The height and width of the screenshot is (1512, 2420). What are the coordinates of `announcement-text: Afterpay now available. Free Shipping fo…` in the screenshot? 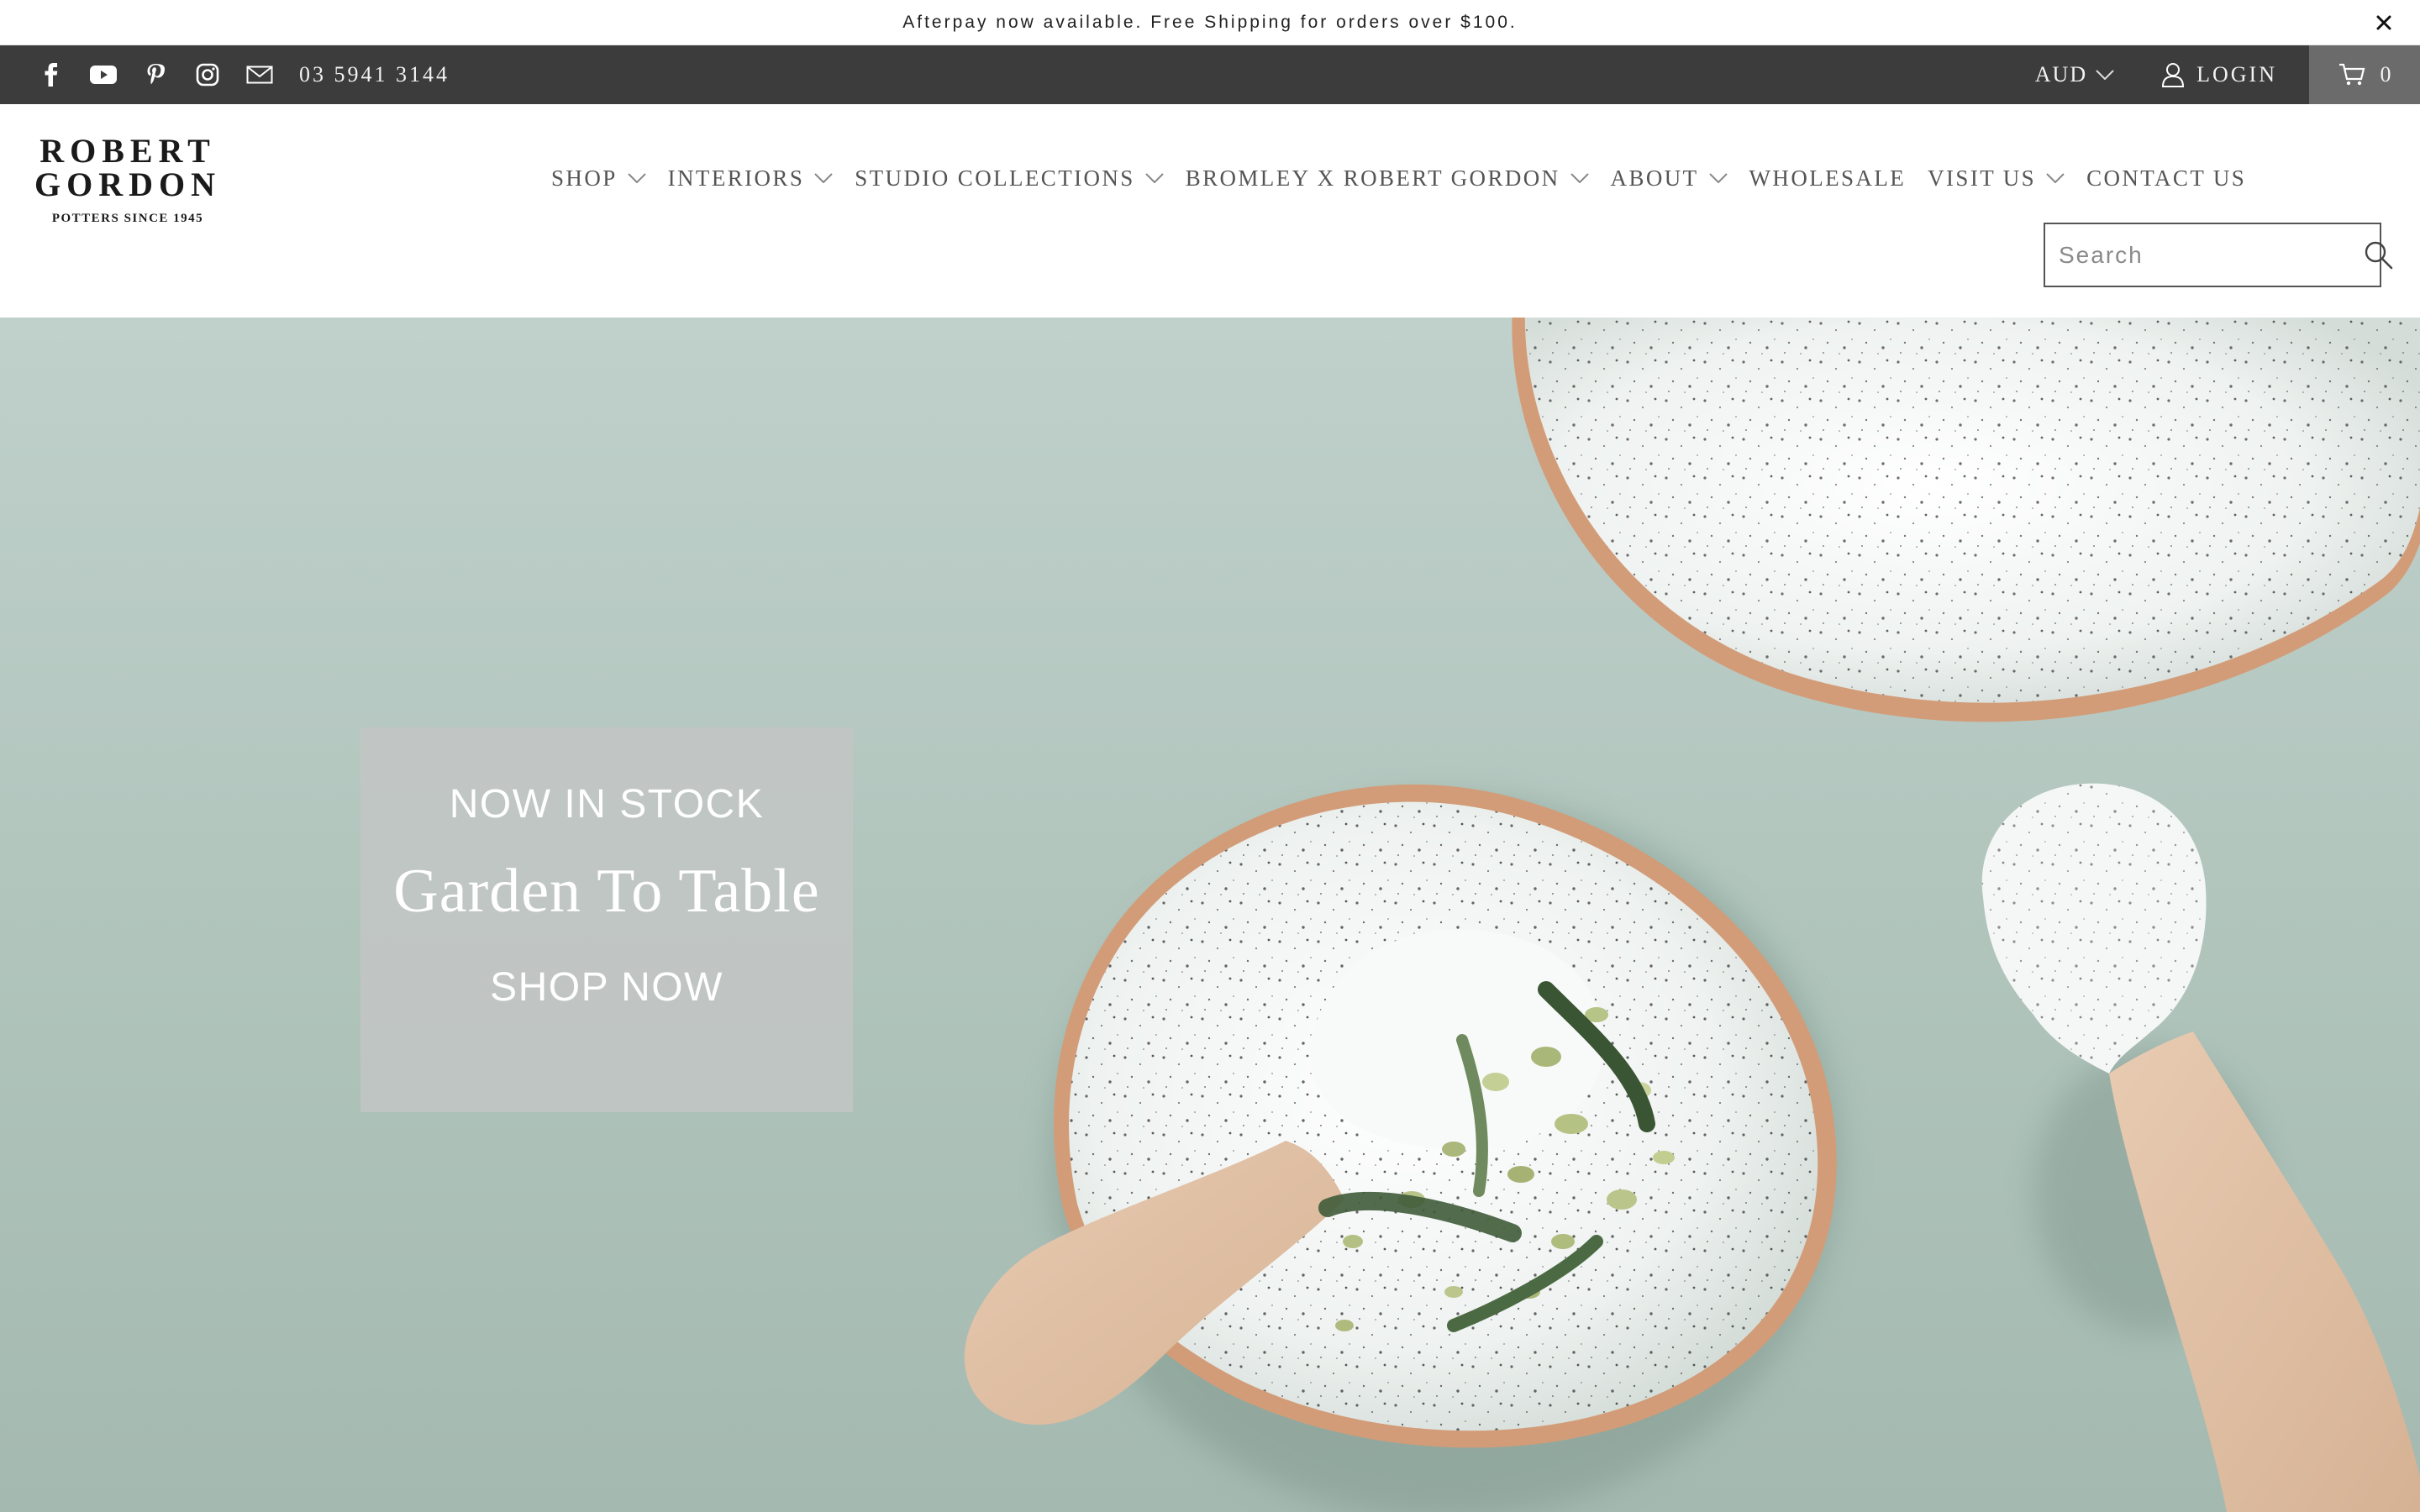 It's located at (1210, 22).